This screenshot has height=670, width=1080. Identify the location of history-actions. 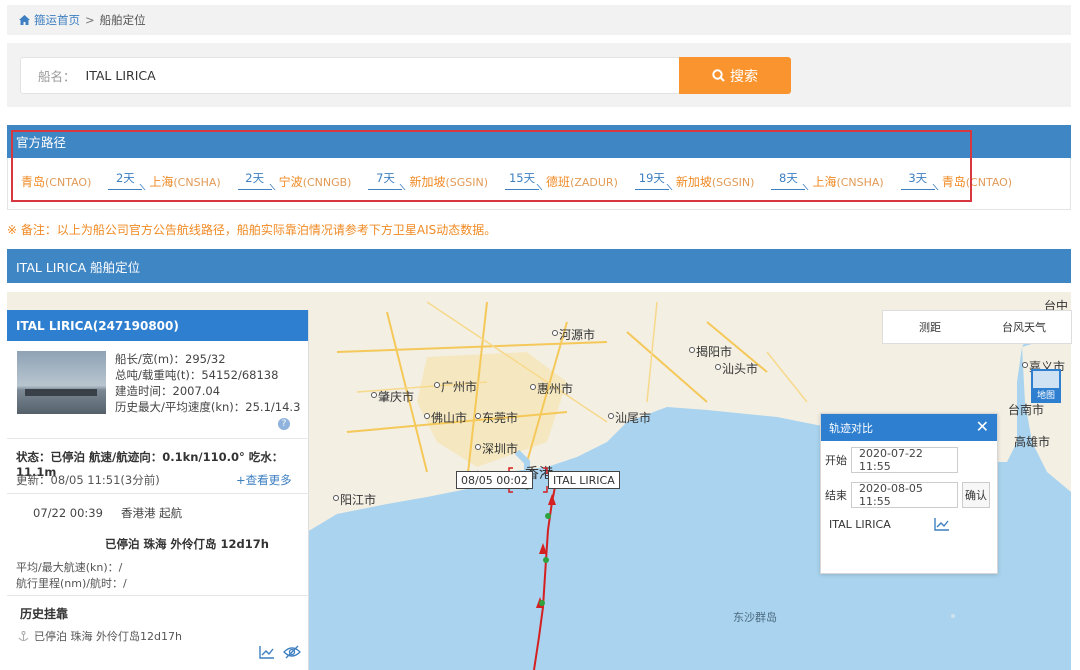
(280, 652).